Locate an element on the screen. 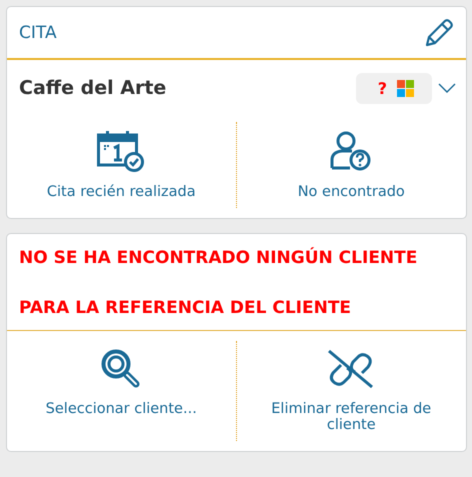 This screenshot has height=477, width=472. action-label: Eliminar referencia de cliente is located at coordinates (351, 417).